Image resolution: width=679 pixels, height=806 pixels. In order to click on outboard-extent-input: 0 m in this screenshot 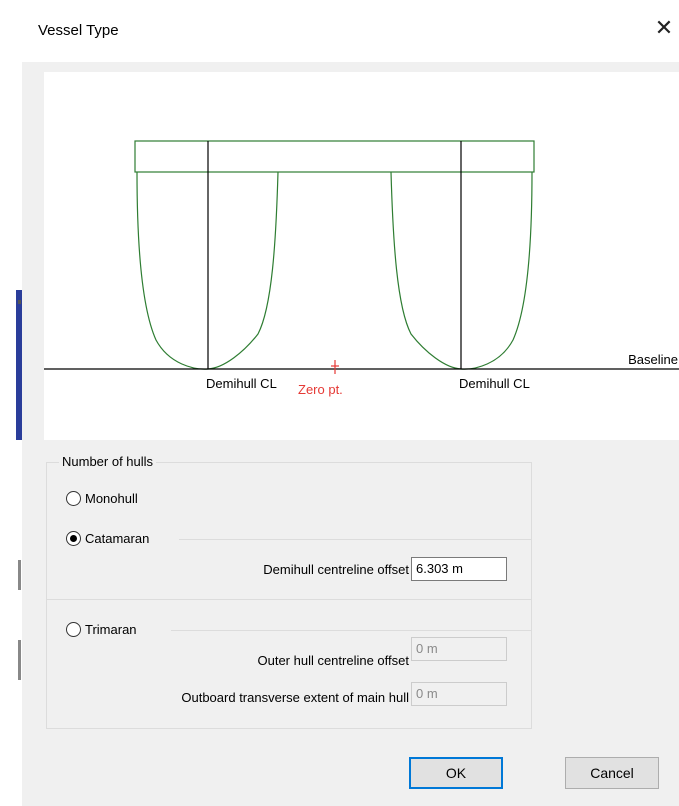, I will do `click(459, 694)`.